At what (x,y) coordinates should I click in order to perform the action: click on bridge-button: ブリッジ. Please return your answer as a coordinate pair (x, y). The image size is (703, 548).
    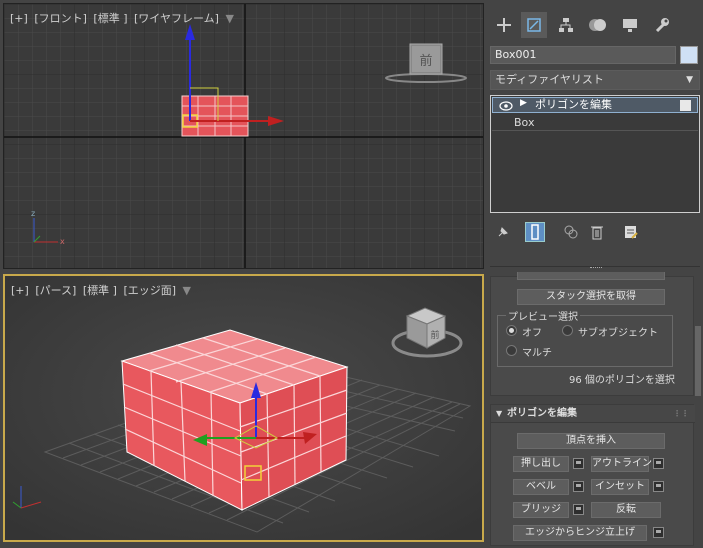
    Looking at the image, I should click on (541, 510).